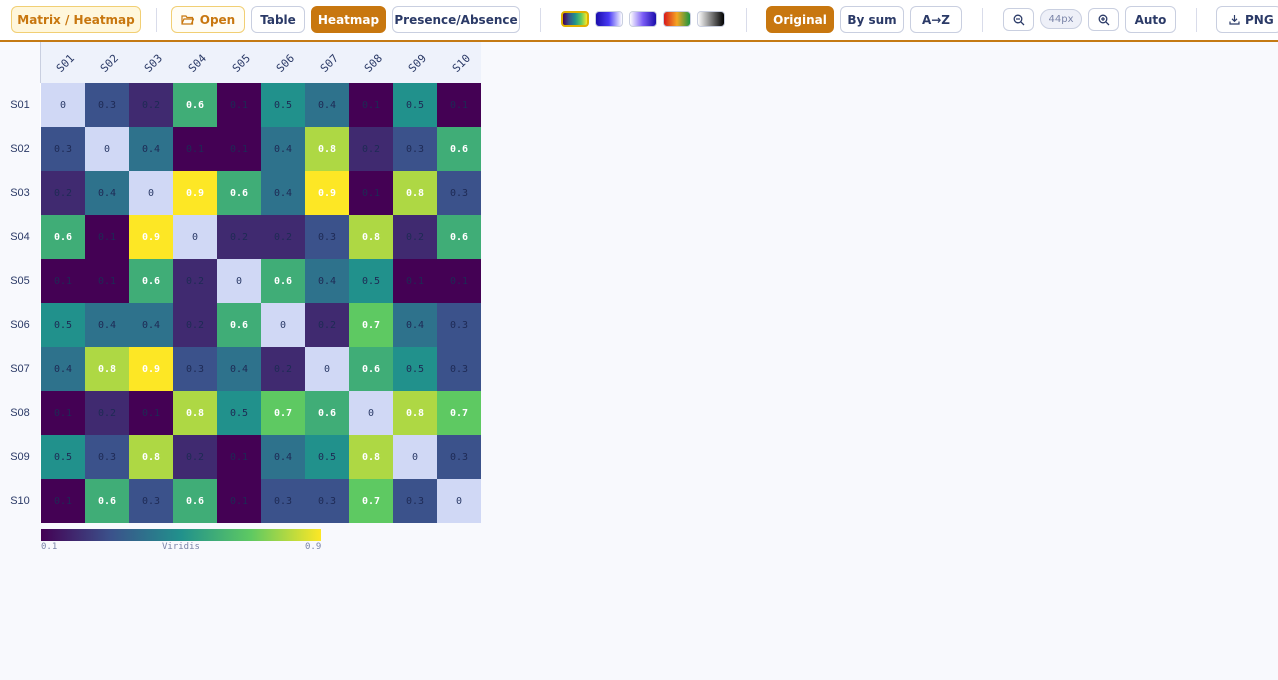 This screenshot has height=680, width=1278. What do you see at coordinates (872, 19) in the screenshot?
I see `sort-by-sum-button: By sum` at bounding box center [872, 19].